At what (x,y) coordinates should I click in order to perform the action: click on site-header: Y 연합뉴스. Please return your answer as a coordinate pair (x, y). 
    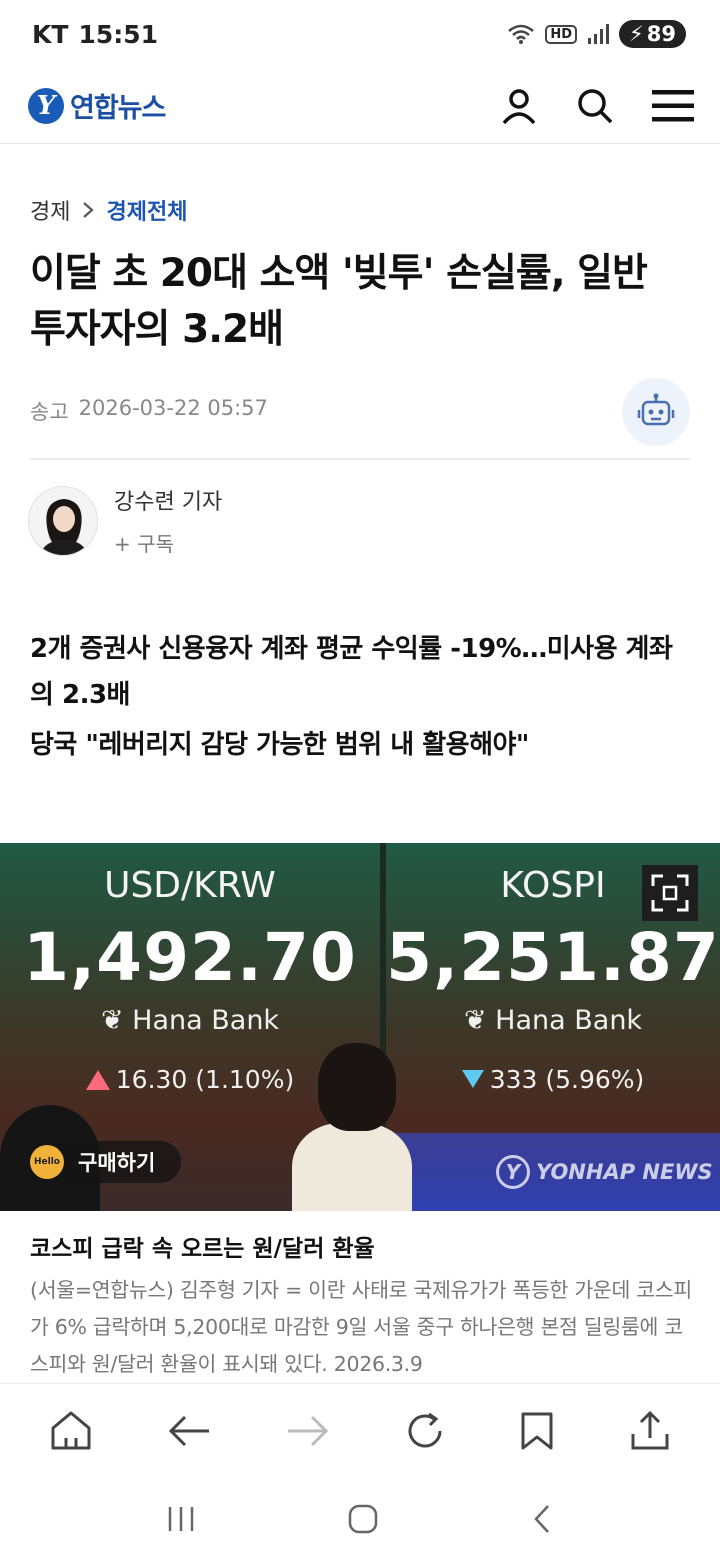
    Looking at the image, I should click on (360, 106).